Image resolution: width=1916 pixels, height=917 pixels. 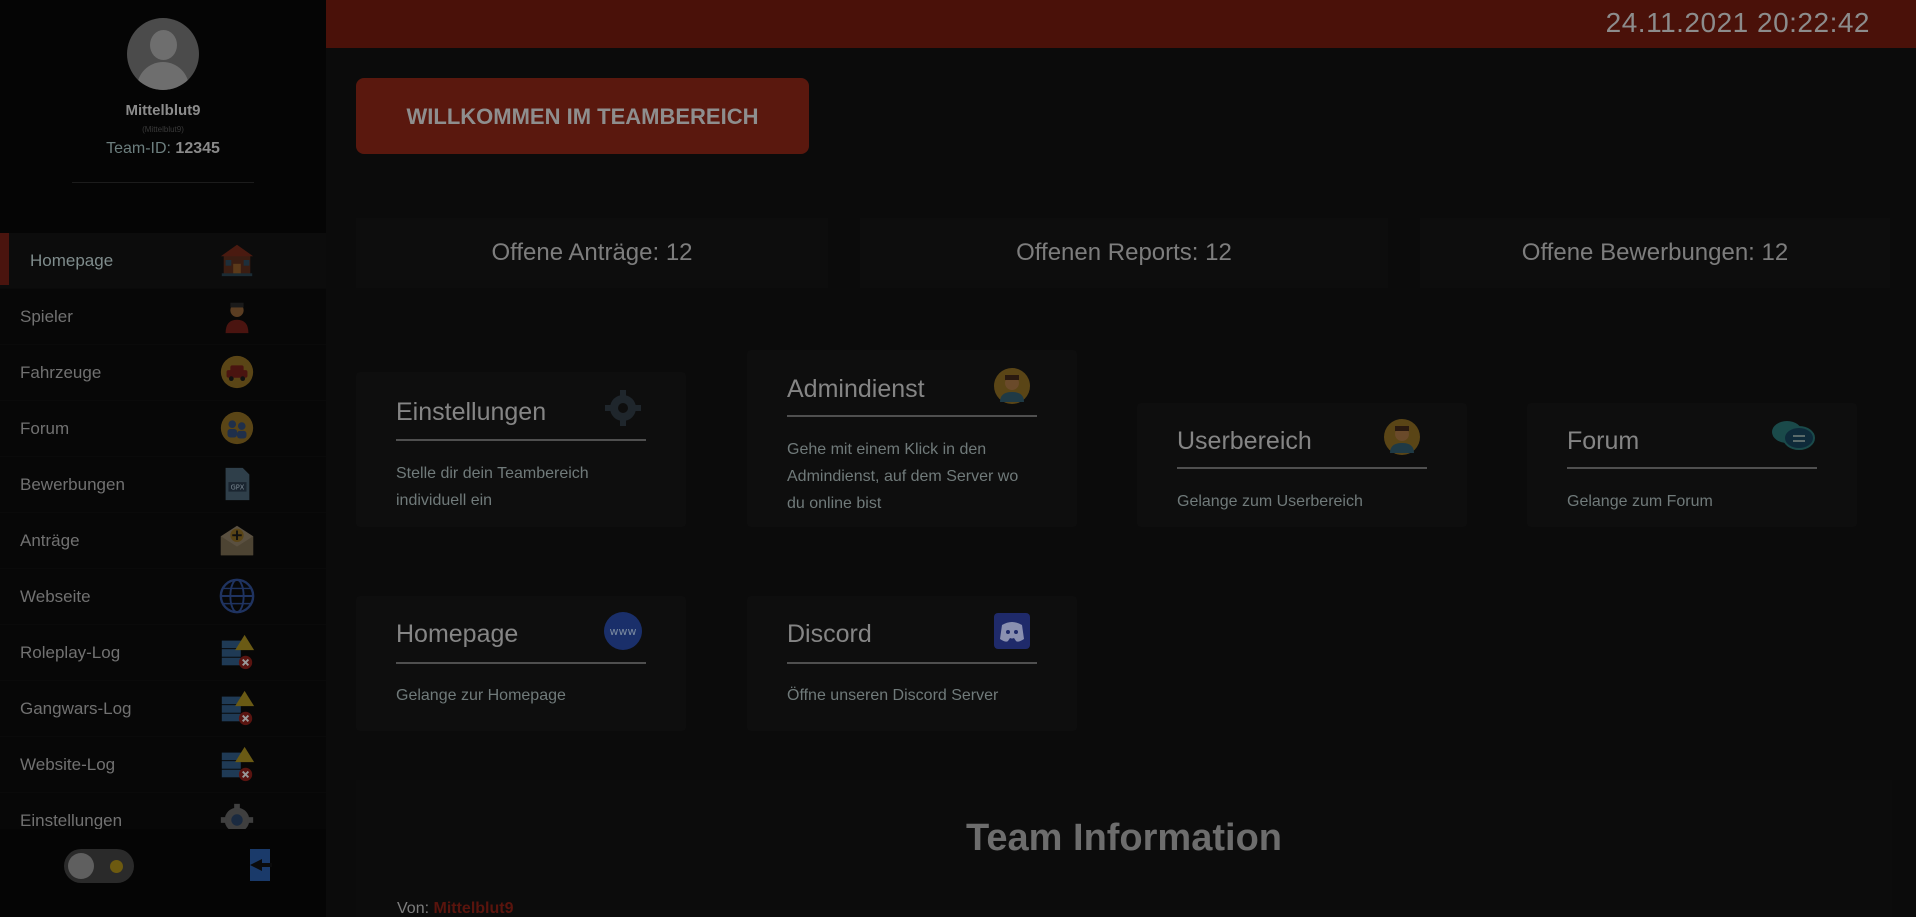 I want to click on stat-label: Offene Anträge: 12, so click(x=592, y=252).